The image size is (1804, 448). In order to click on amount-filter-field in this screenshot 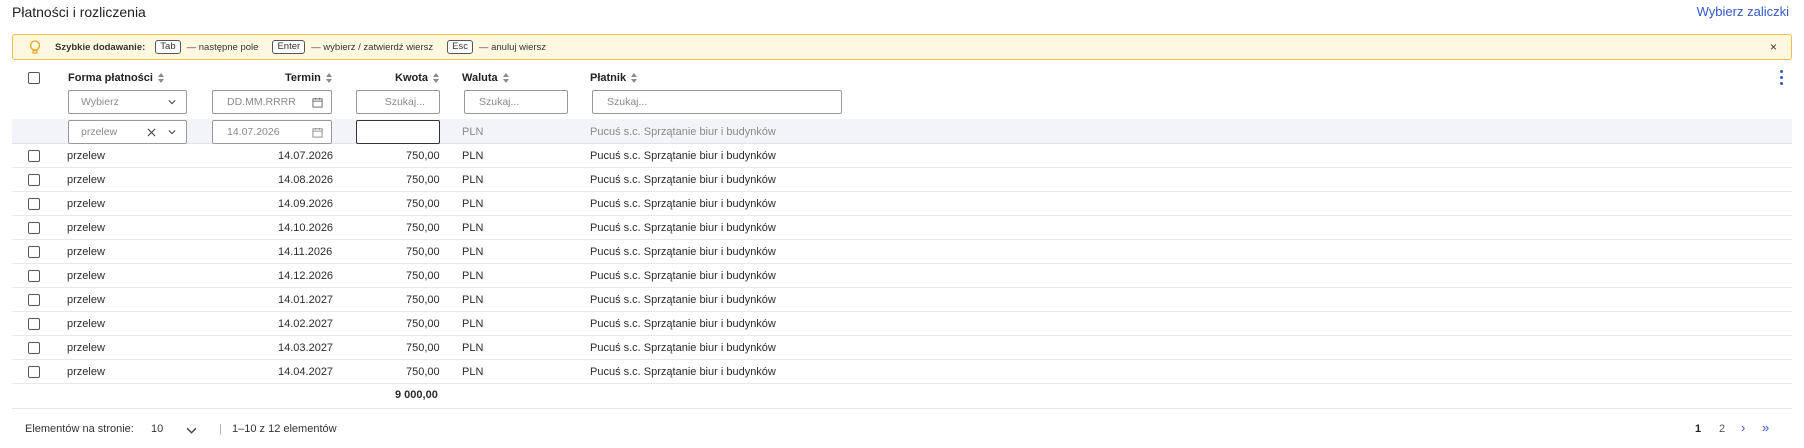, I will do `click(398, 102)`.